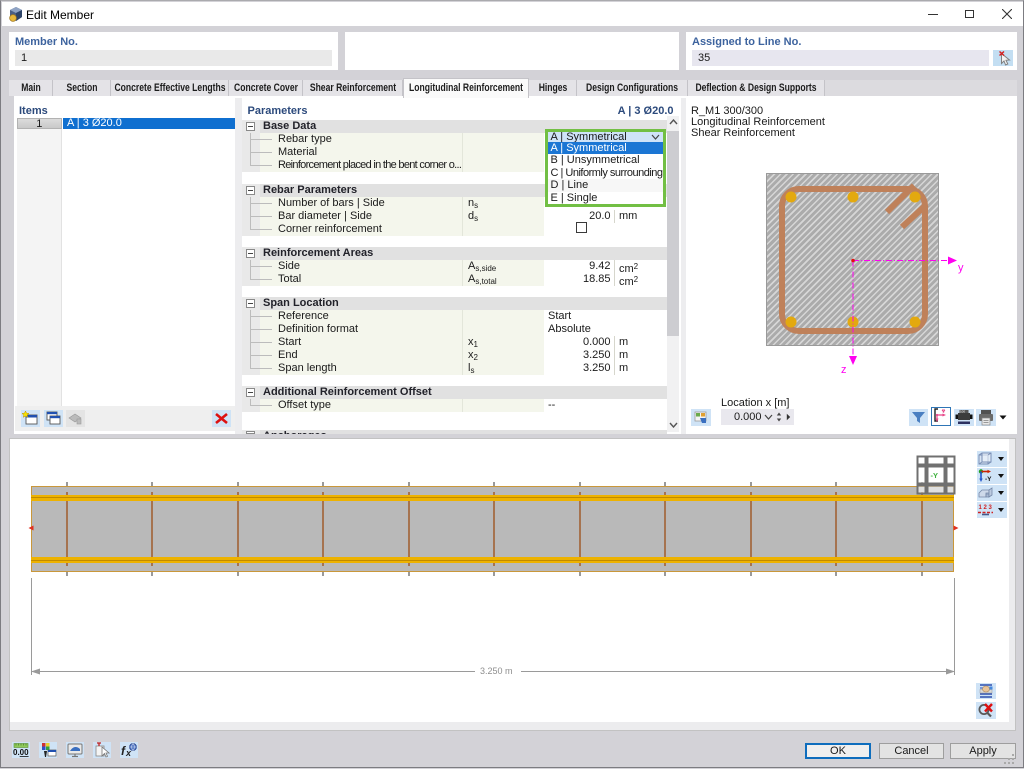 This screenshot has height=769, width=1024. I want to click on svg-text: 0.00, so click(21, 752).